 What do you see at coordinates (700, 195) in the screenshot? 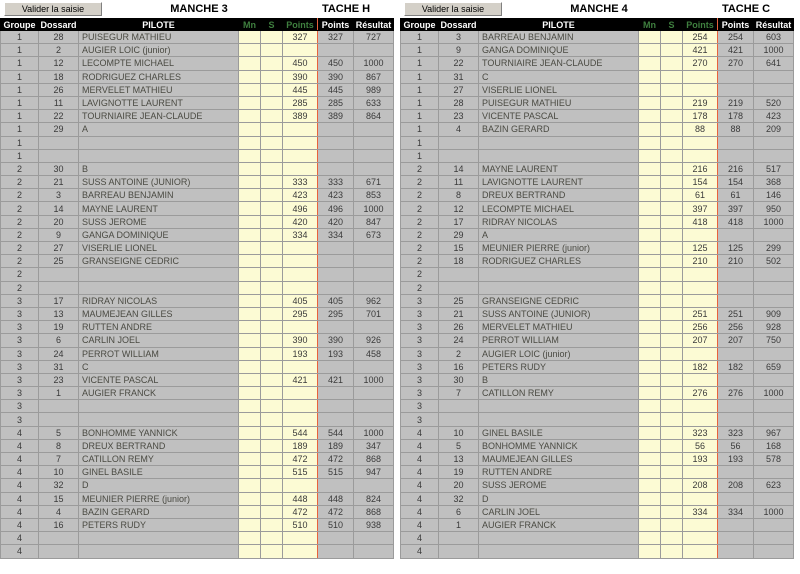
I see `row-cell-points-entry: 61` at bounding box center [700, 195].